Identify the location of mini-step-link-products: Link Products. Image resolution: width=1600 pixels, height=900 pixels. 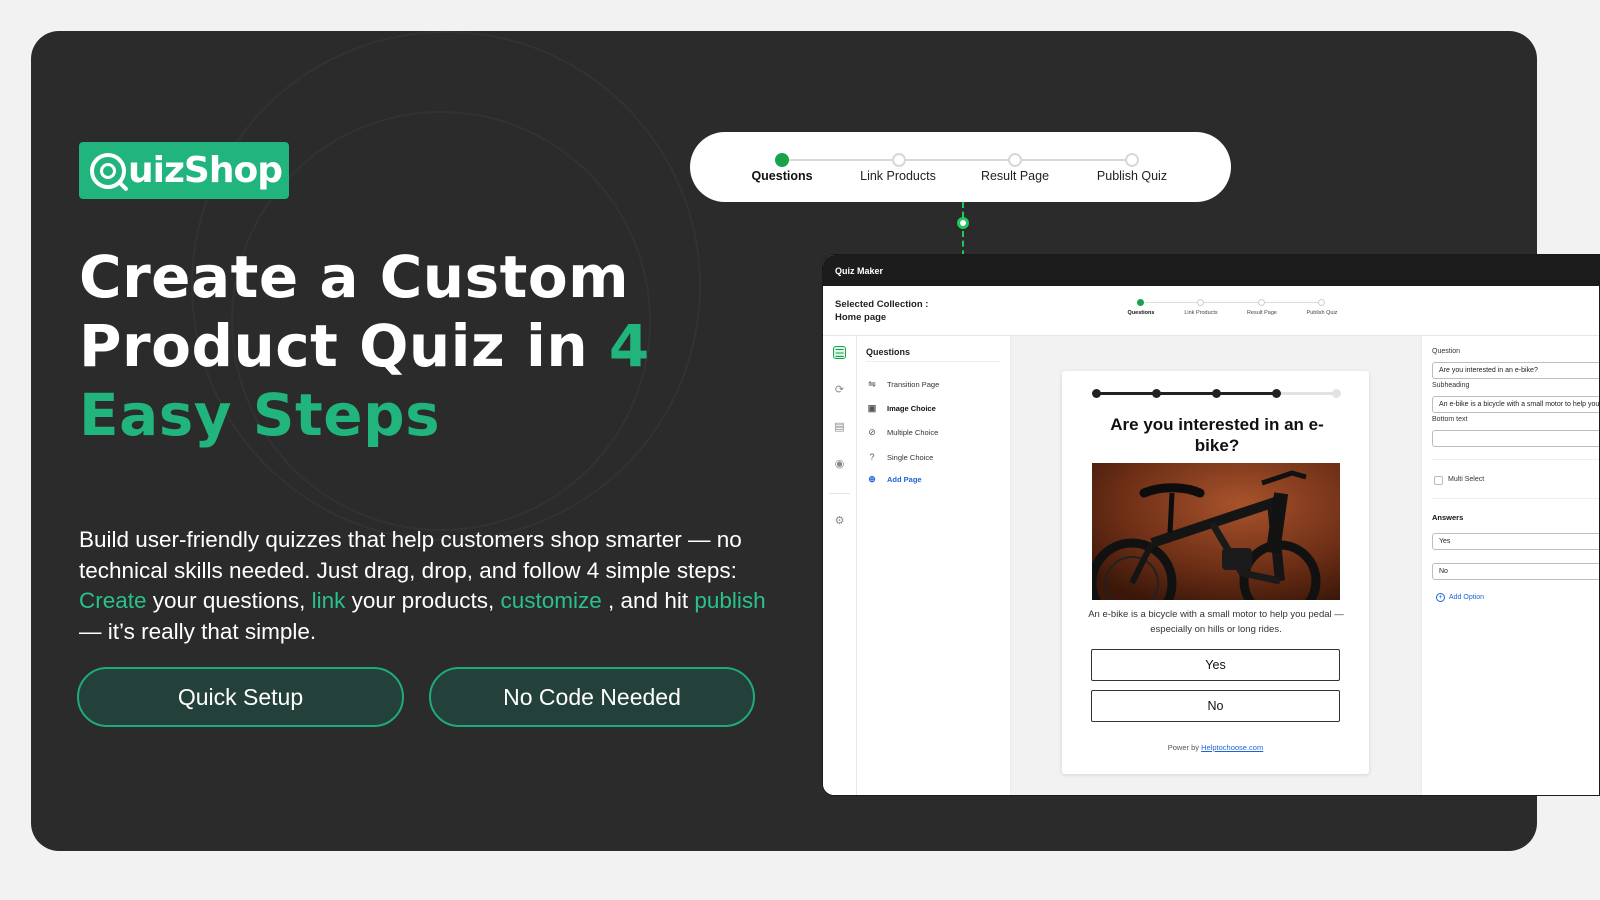
(1201, 313).